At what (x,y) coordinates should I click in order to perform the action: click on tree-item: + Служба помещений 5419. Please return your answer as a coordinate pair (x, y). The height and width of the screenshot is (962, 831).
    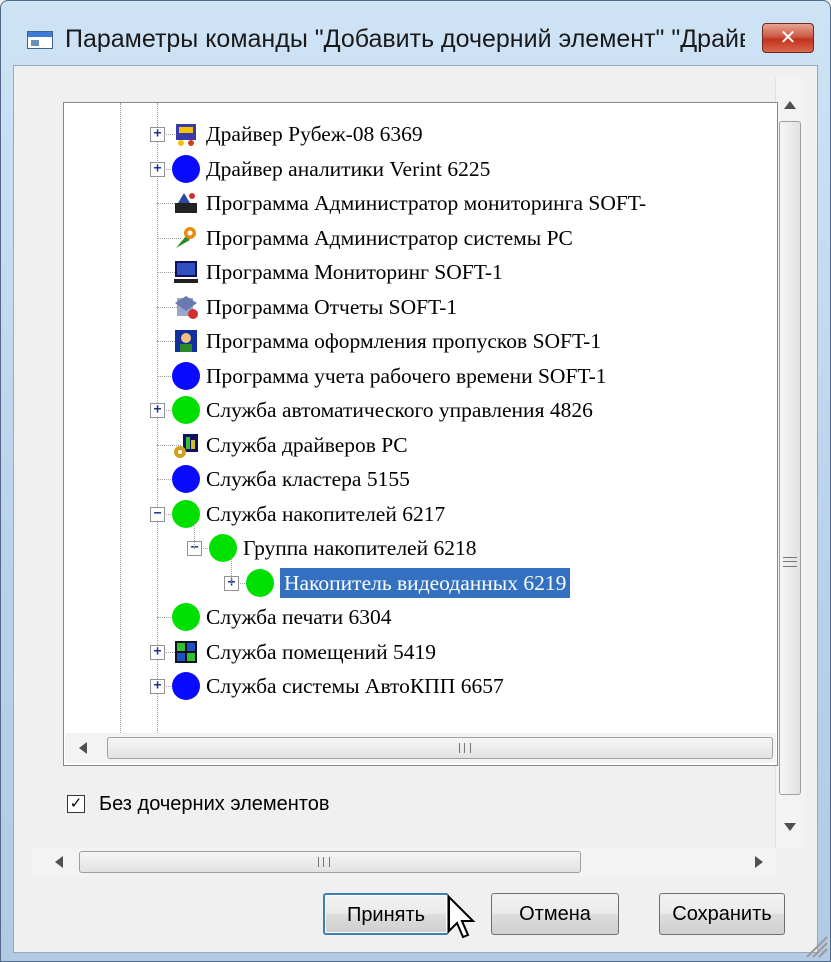
    Looking at the image, I should click on (420, 652).